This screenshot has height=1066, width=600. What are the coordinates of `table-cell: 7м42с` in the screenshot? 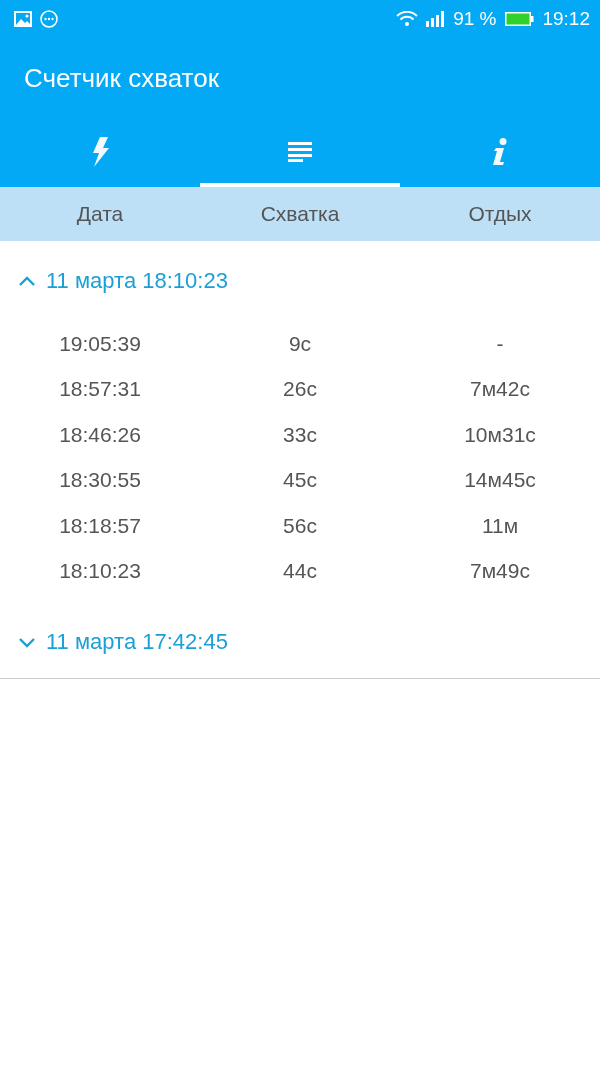 It's located at (500, 389).